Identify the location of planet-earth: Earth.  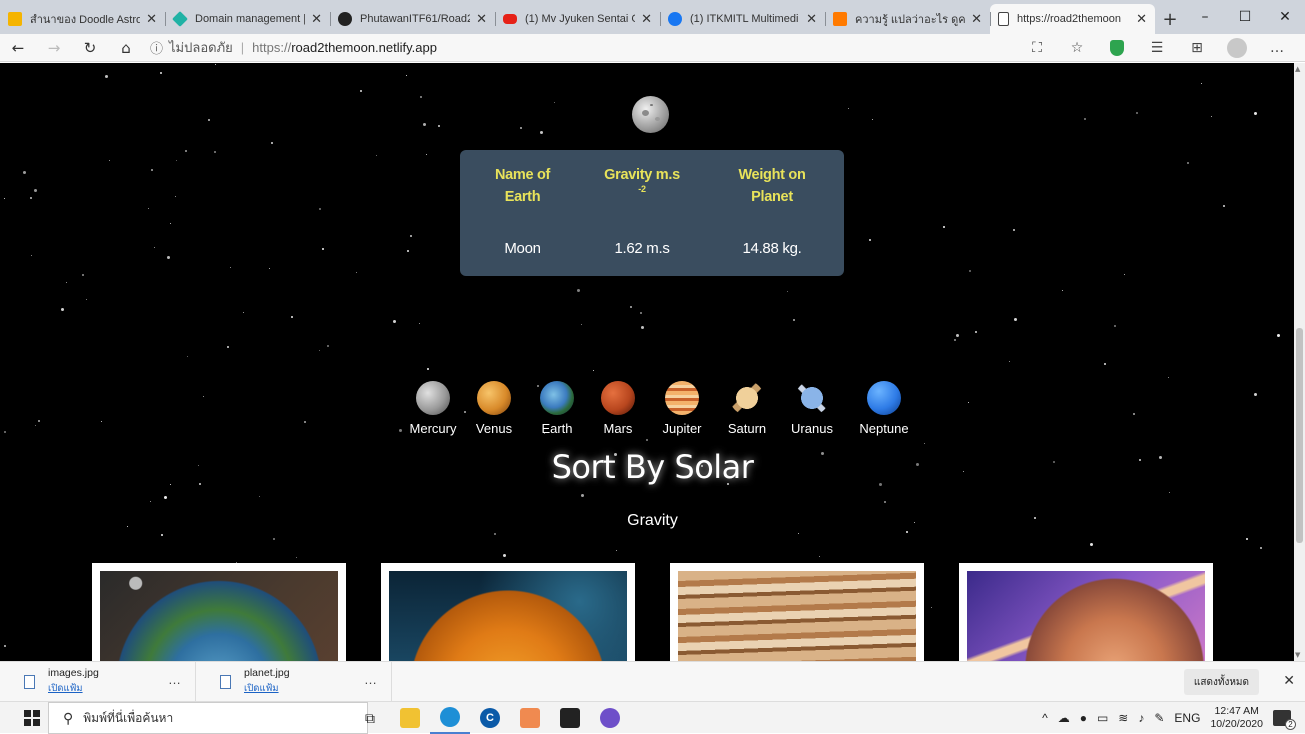
(557, 408).